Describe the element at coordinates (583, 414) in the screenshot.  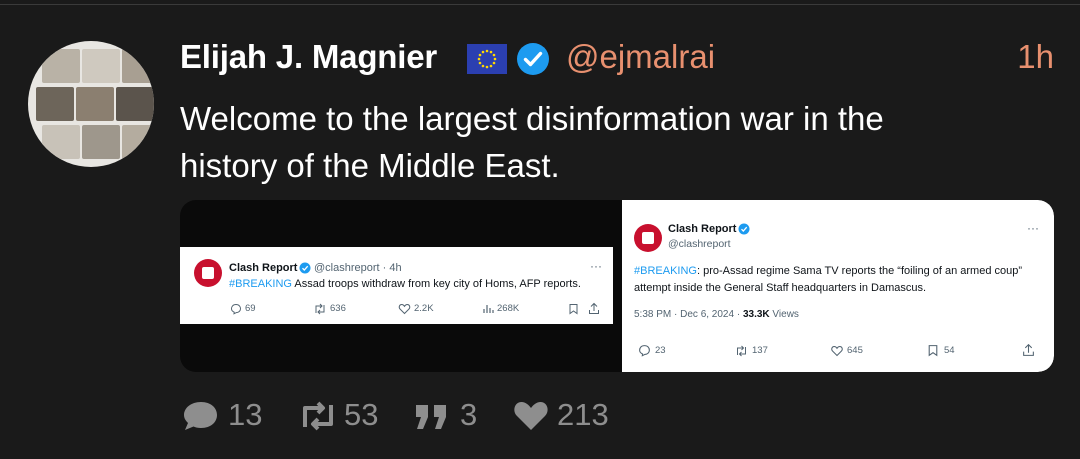
I see `like-count: 213` at that location.